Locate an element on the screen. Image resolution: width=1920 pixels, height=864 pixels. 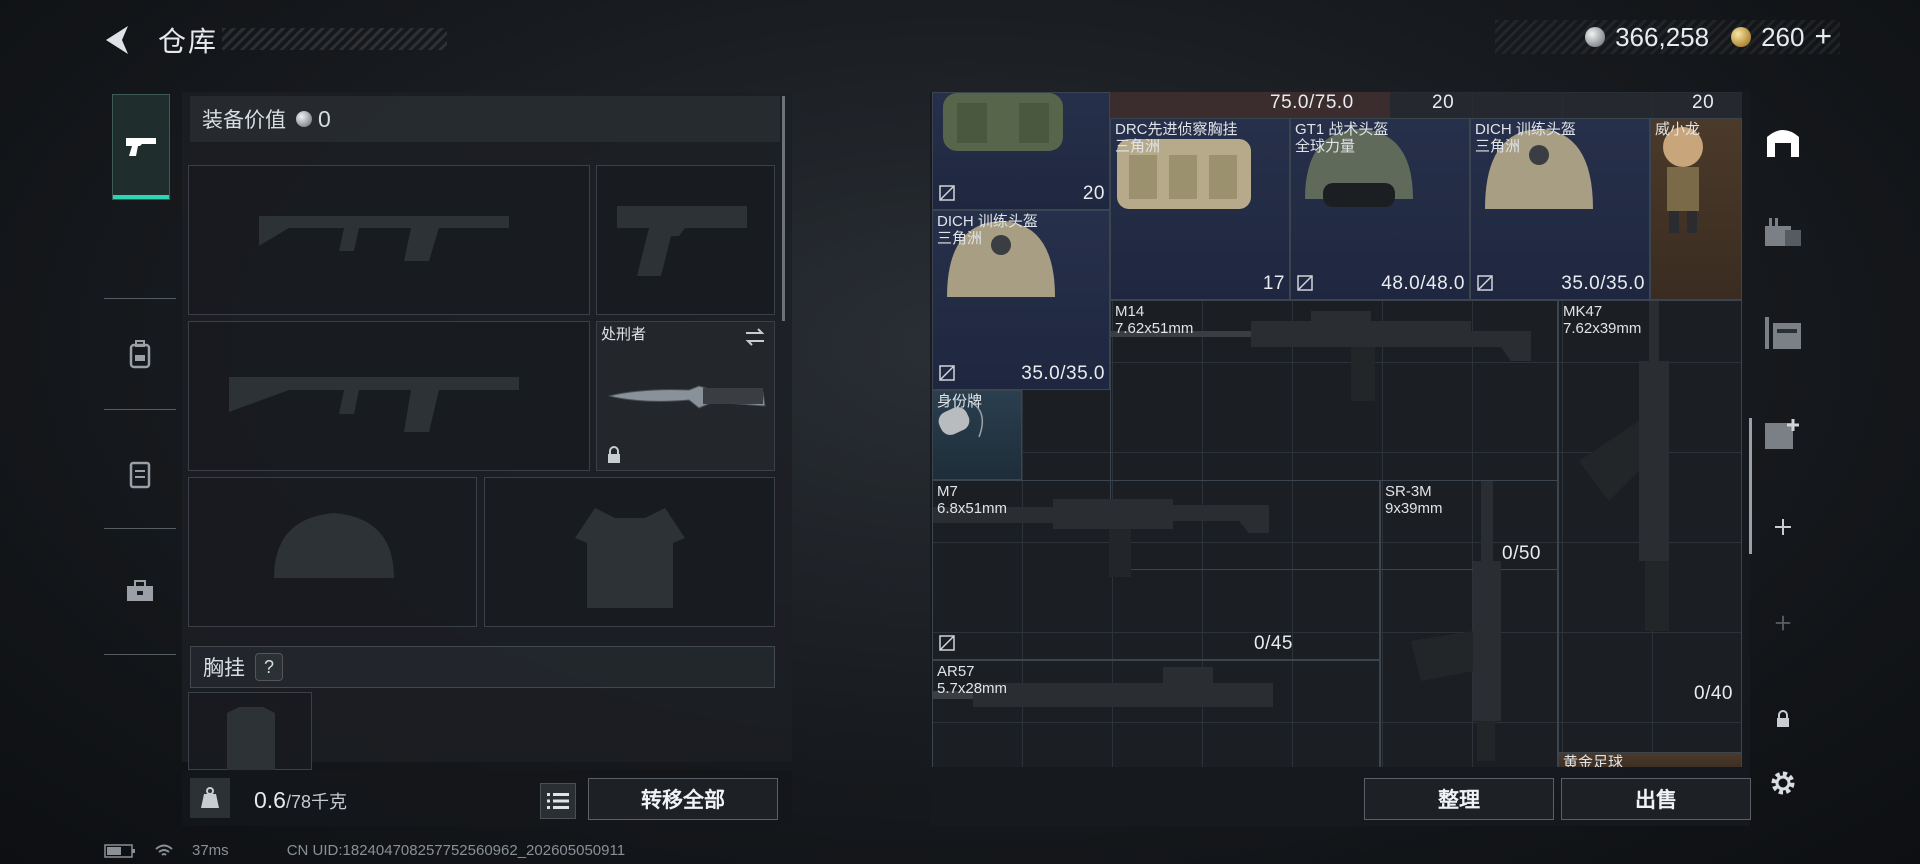
item-name: M14 7.62x51mm is located at coordinates (1154, 320).